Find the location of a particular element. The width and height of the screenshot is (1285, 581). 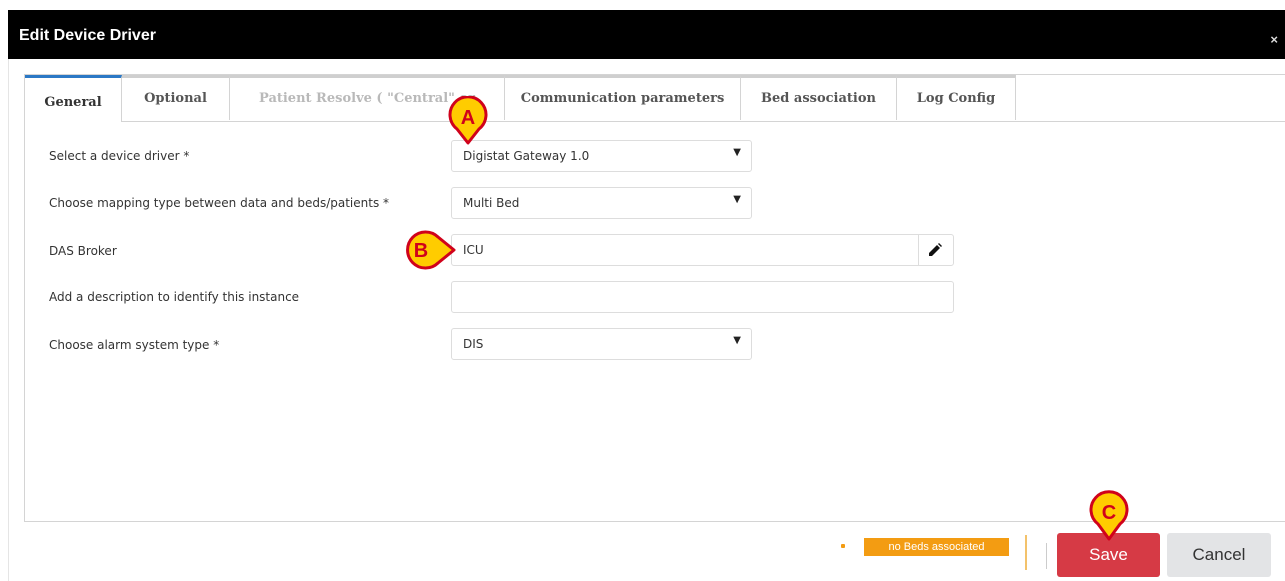

device-driver-value: Digistat Gateway 1.0 is located at coordinates (526, 156).